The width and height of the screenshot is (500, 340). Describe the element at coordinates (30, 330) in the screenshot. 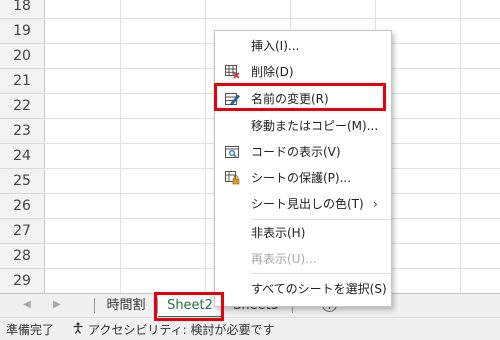

I see `status-ready: 準備完了` at that location.